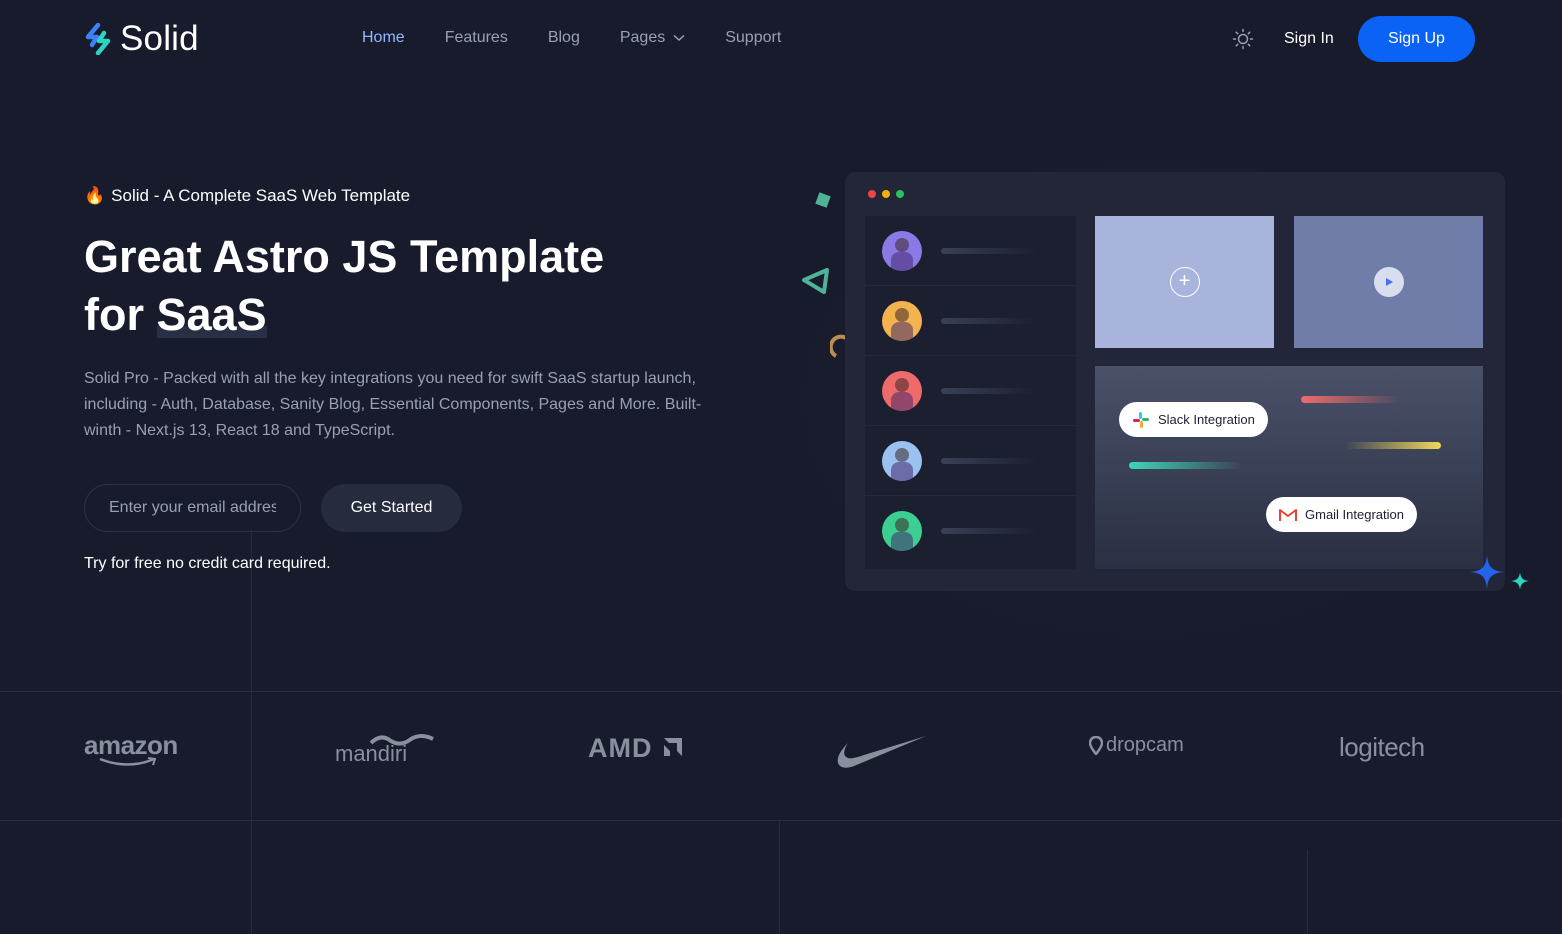 Image resolution: width=1562 pixels, height=934 pixels. Describe the element at coordinates (344, 256) in the screenshot. I see `hero-title-line1: Great Astro JS Template` at that location.